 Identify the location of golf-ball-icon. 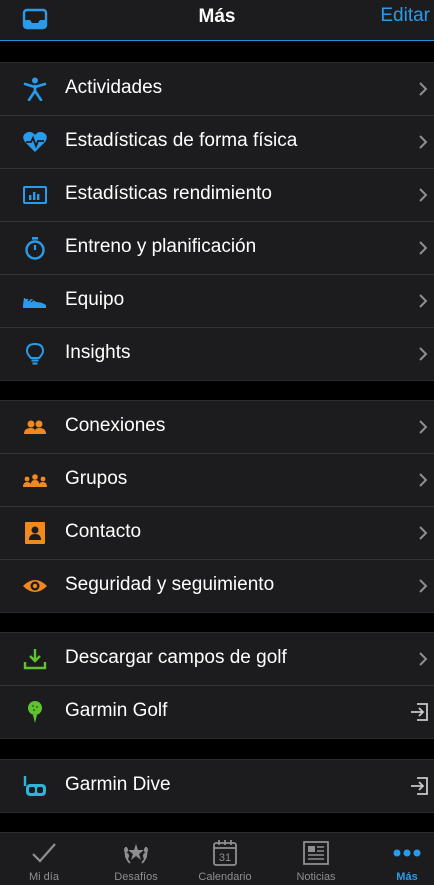
(35, 712).